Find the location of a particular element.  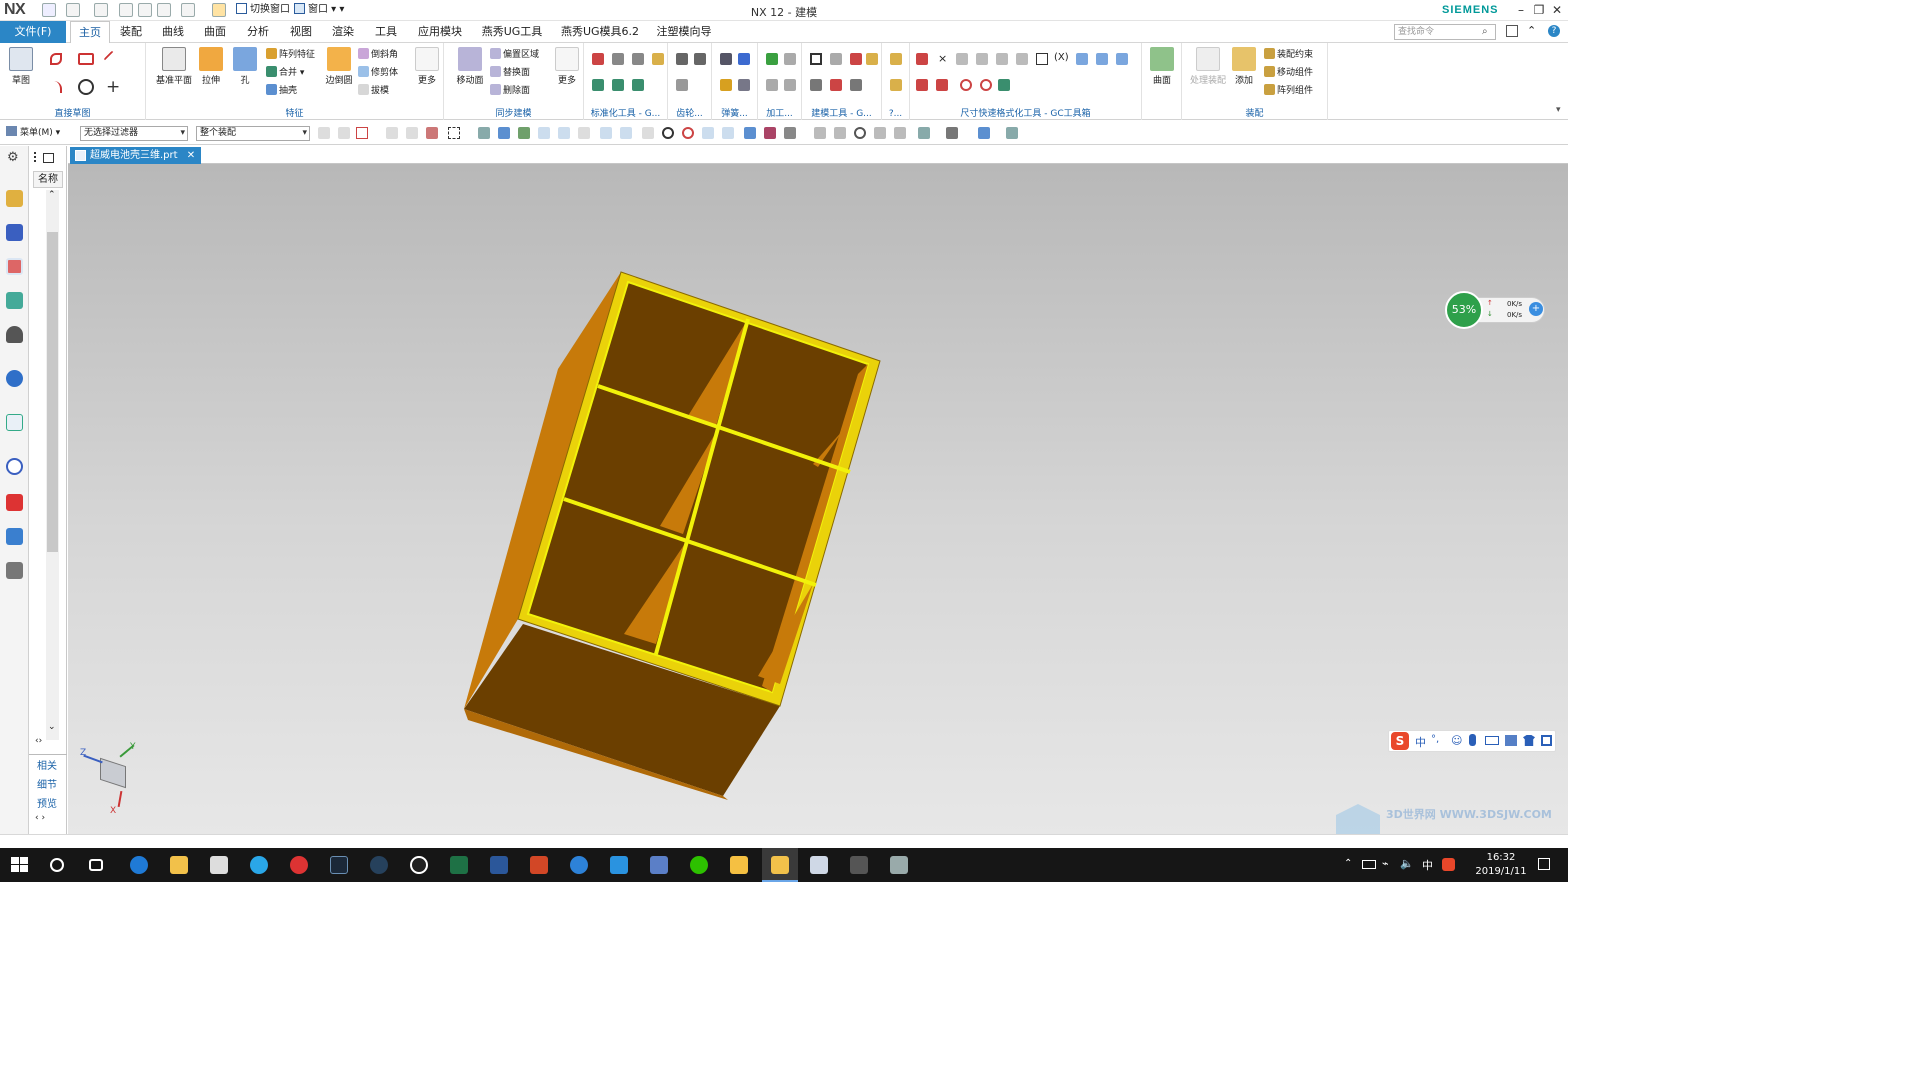

orient-view-icon is located at coordinates (984, 133).